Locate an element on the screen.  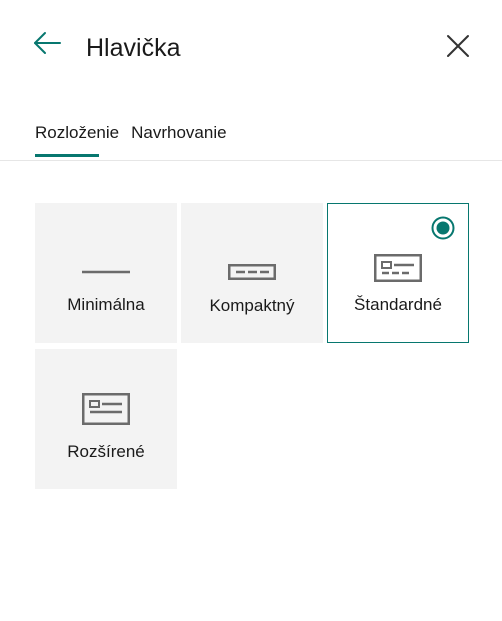
tab-design: Navrhovanie is located at coordinates (178, 139).